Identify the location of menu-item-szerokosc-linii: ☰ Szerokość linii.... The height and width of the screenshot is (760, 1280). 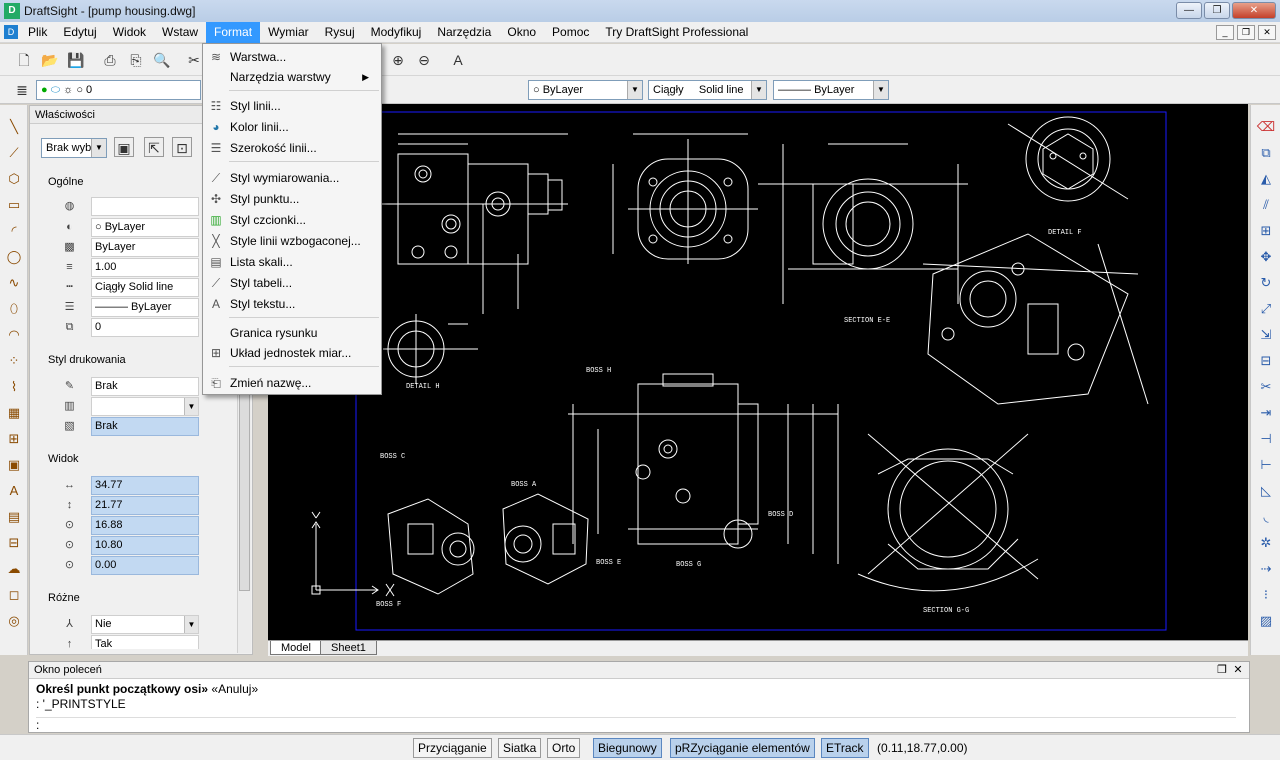
(292, 148).